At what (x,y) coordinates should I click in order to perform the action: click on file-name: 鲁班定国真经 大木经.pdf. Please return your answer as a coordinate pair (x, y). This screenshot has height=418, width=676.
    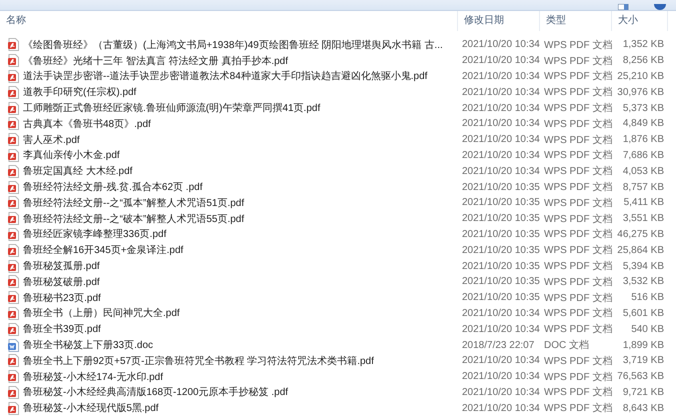
    Looking at the image, I should click on (77, 171).